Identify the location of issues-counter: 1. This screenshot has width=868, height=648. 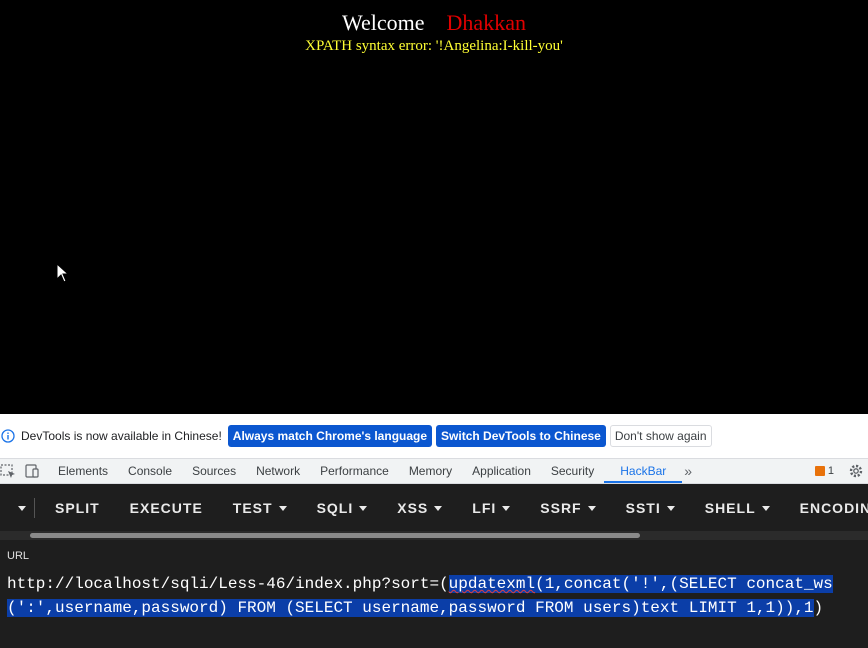
(824, 471).